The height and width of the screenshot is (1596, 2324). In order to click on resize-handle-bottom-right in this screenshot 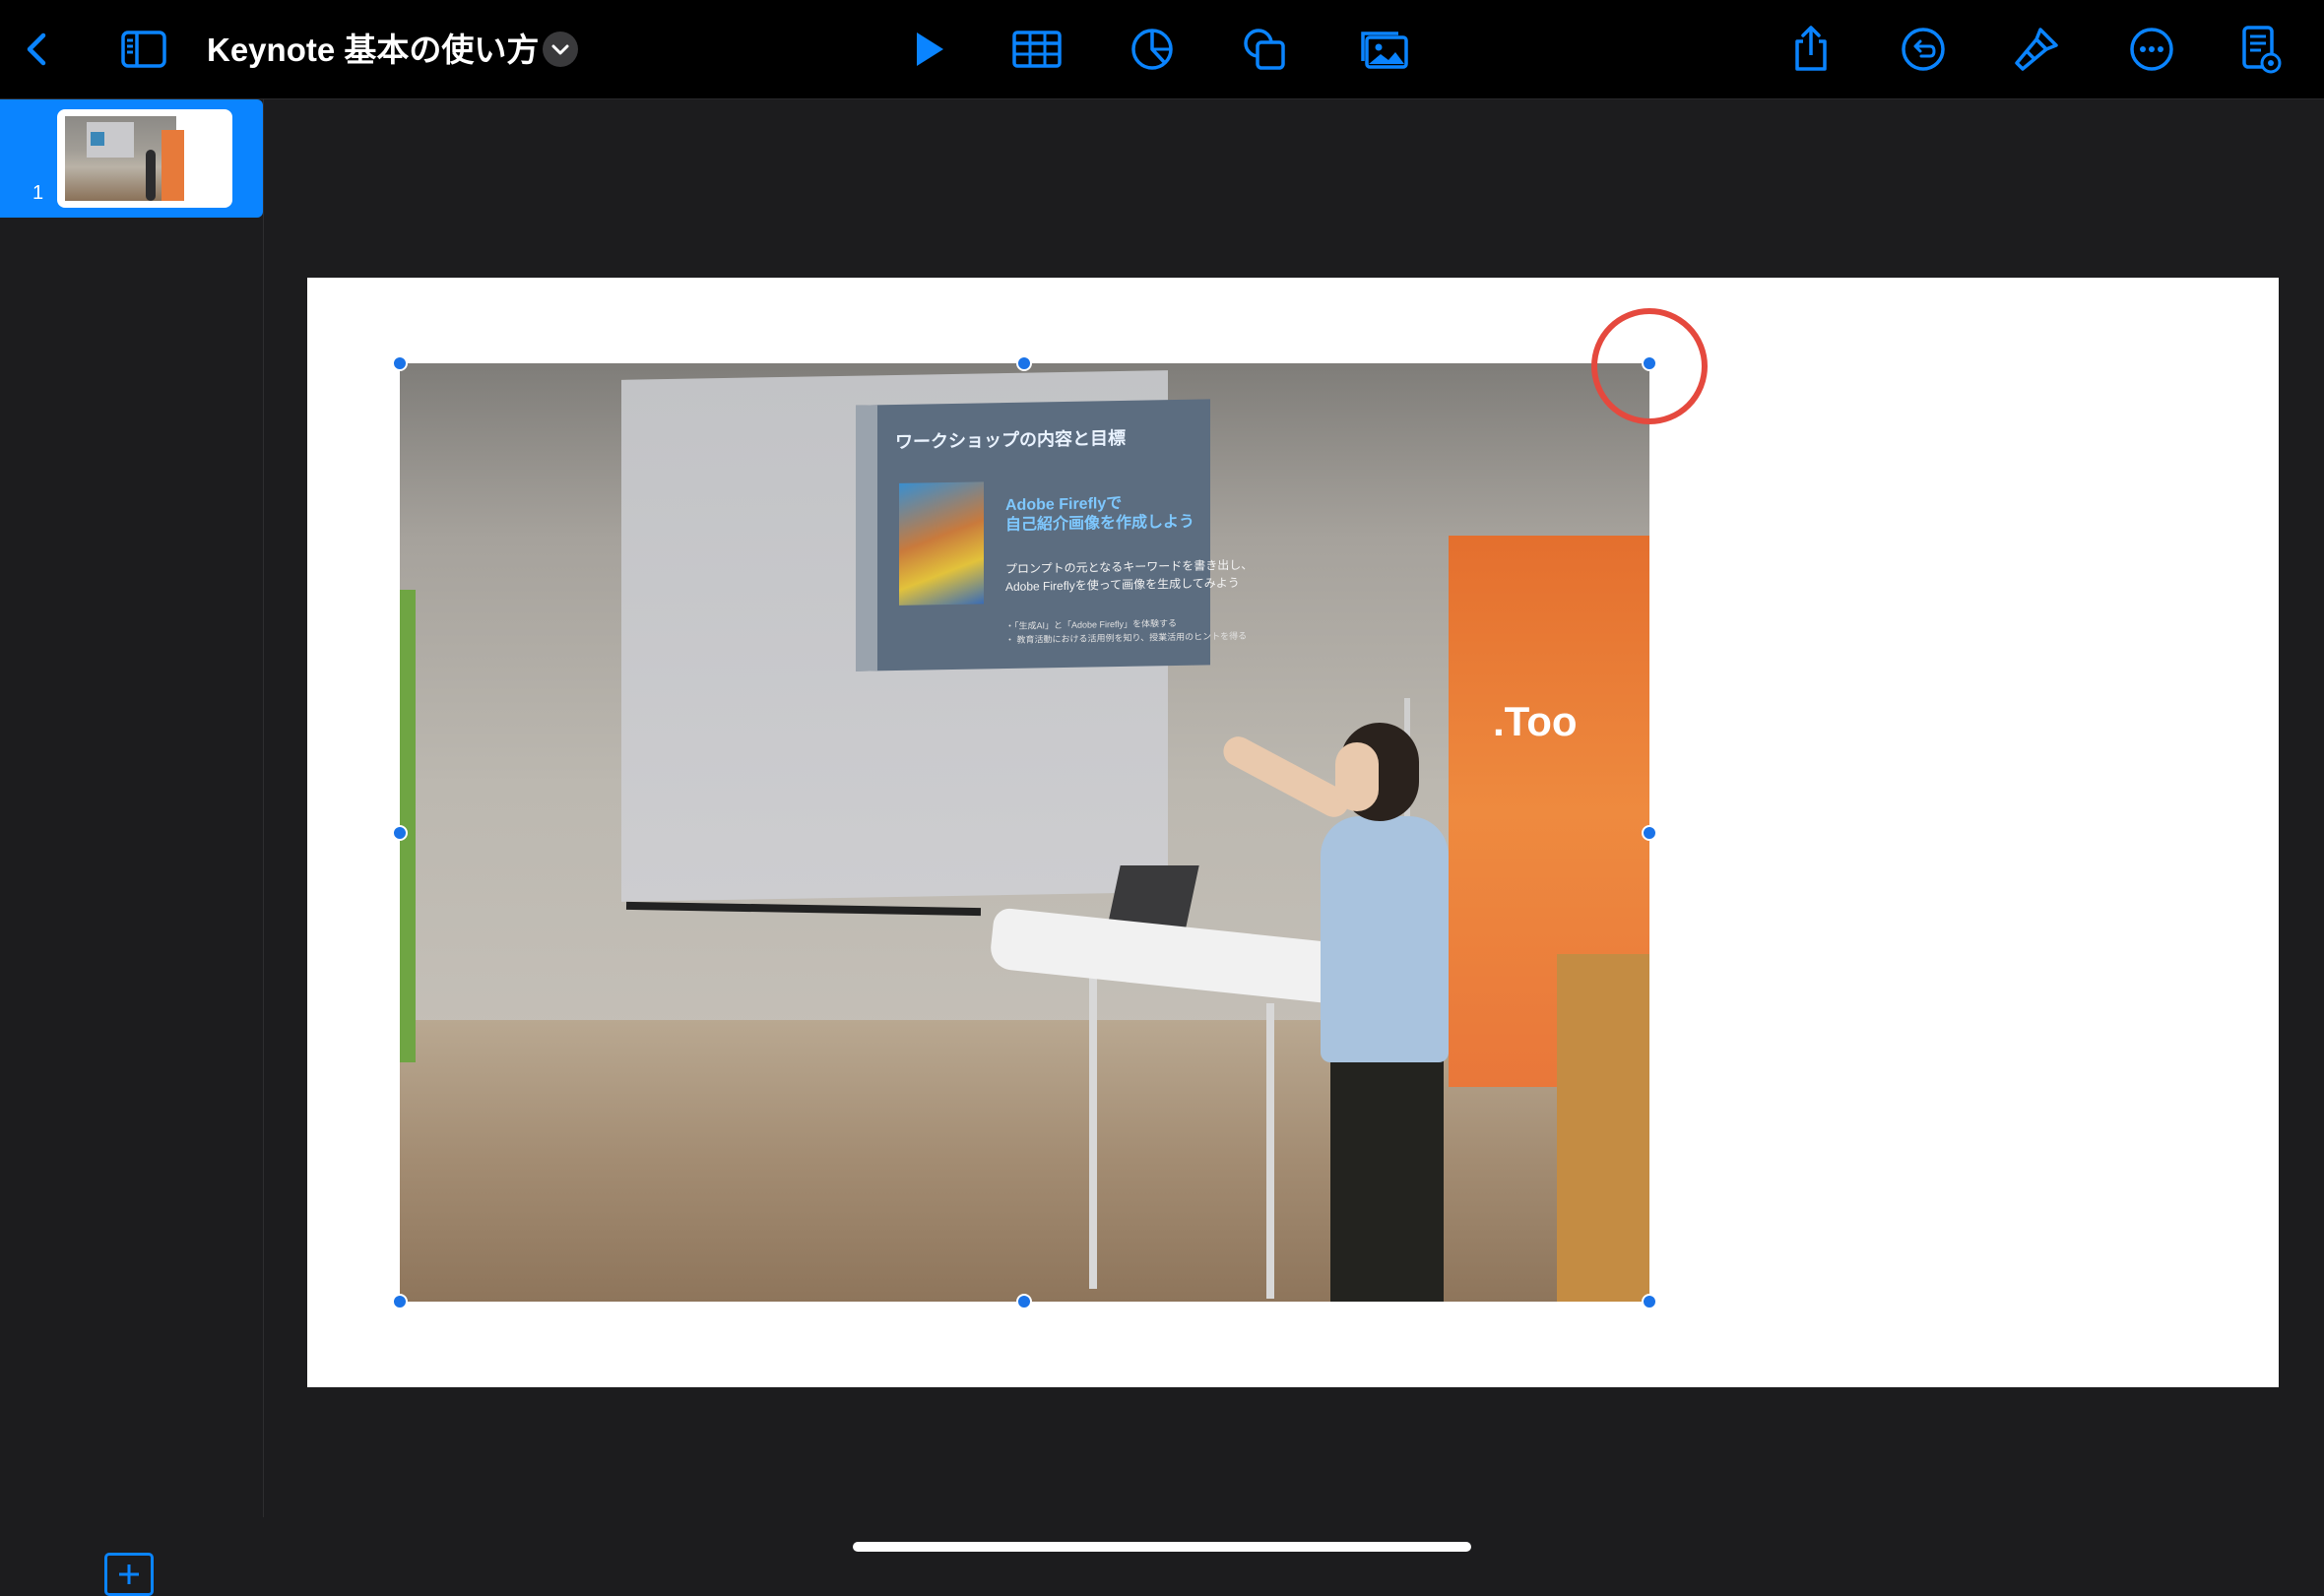, I will do `click(1650, 1301)`.